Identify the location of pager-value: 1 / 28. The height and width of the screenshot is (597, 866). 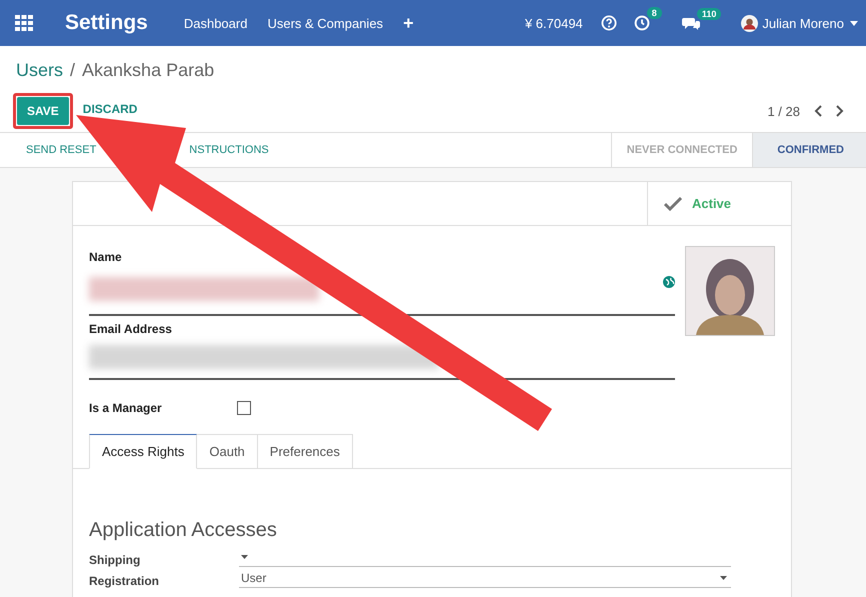
(783, 111).